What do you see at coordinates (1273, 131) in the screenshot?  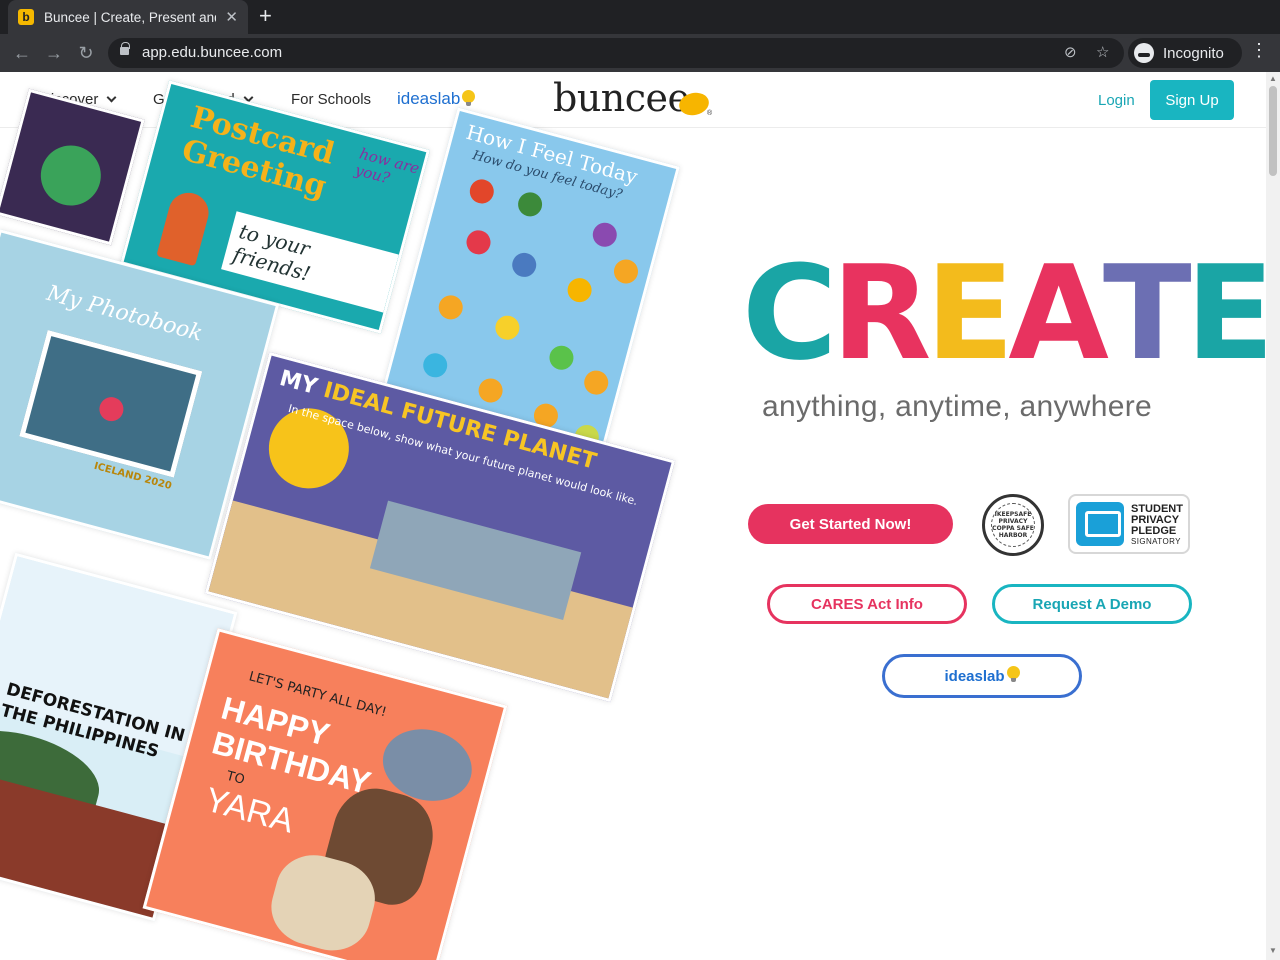 I see `scrollbar-thumb` at bounding box center [1273, 131].